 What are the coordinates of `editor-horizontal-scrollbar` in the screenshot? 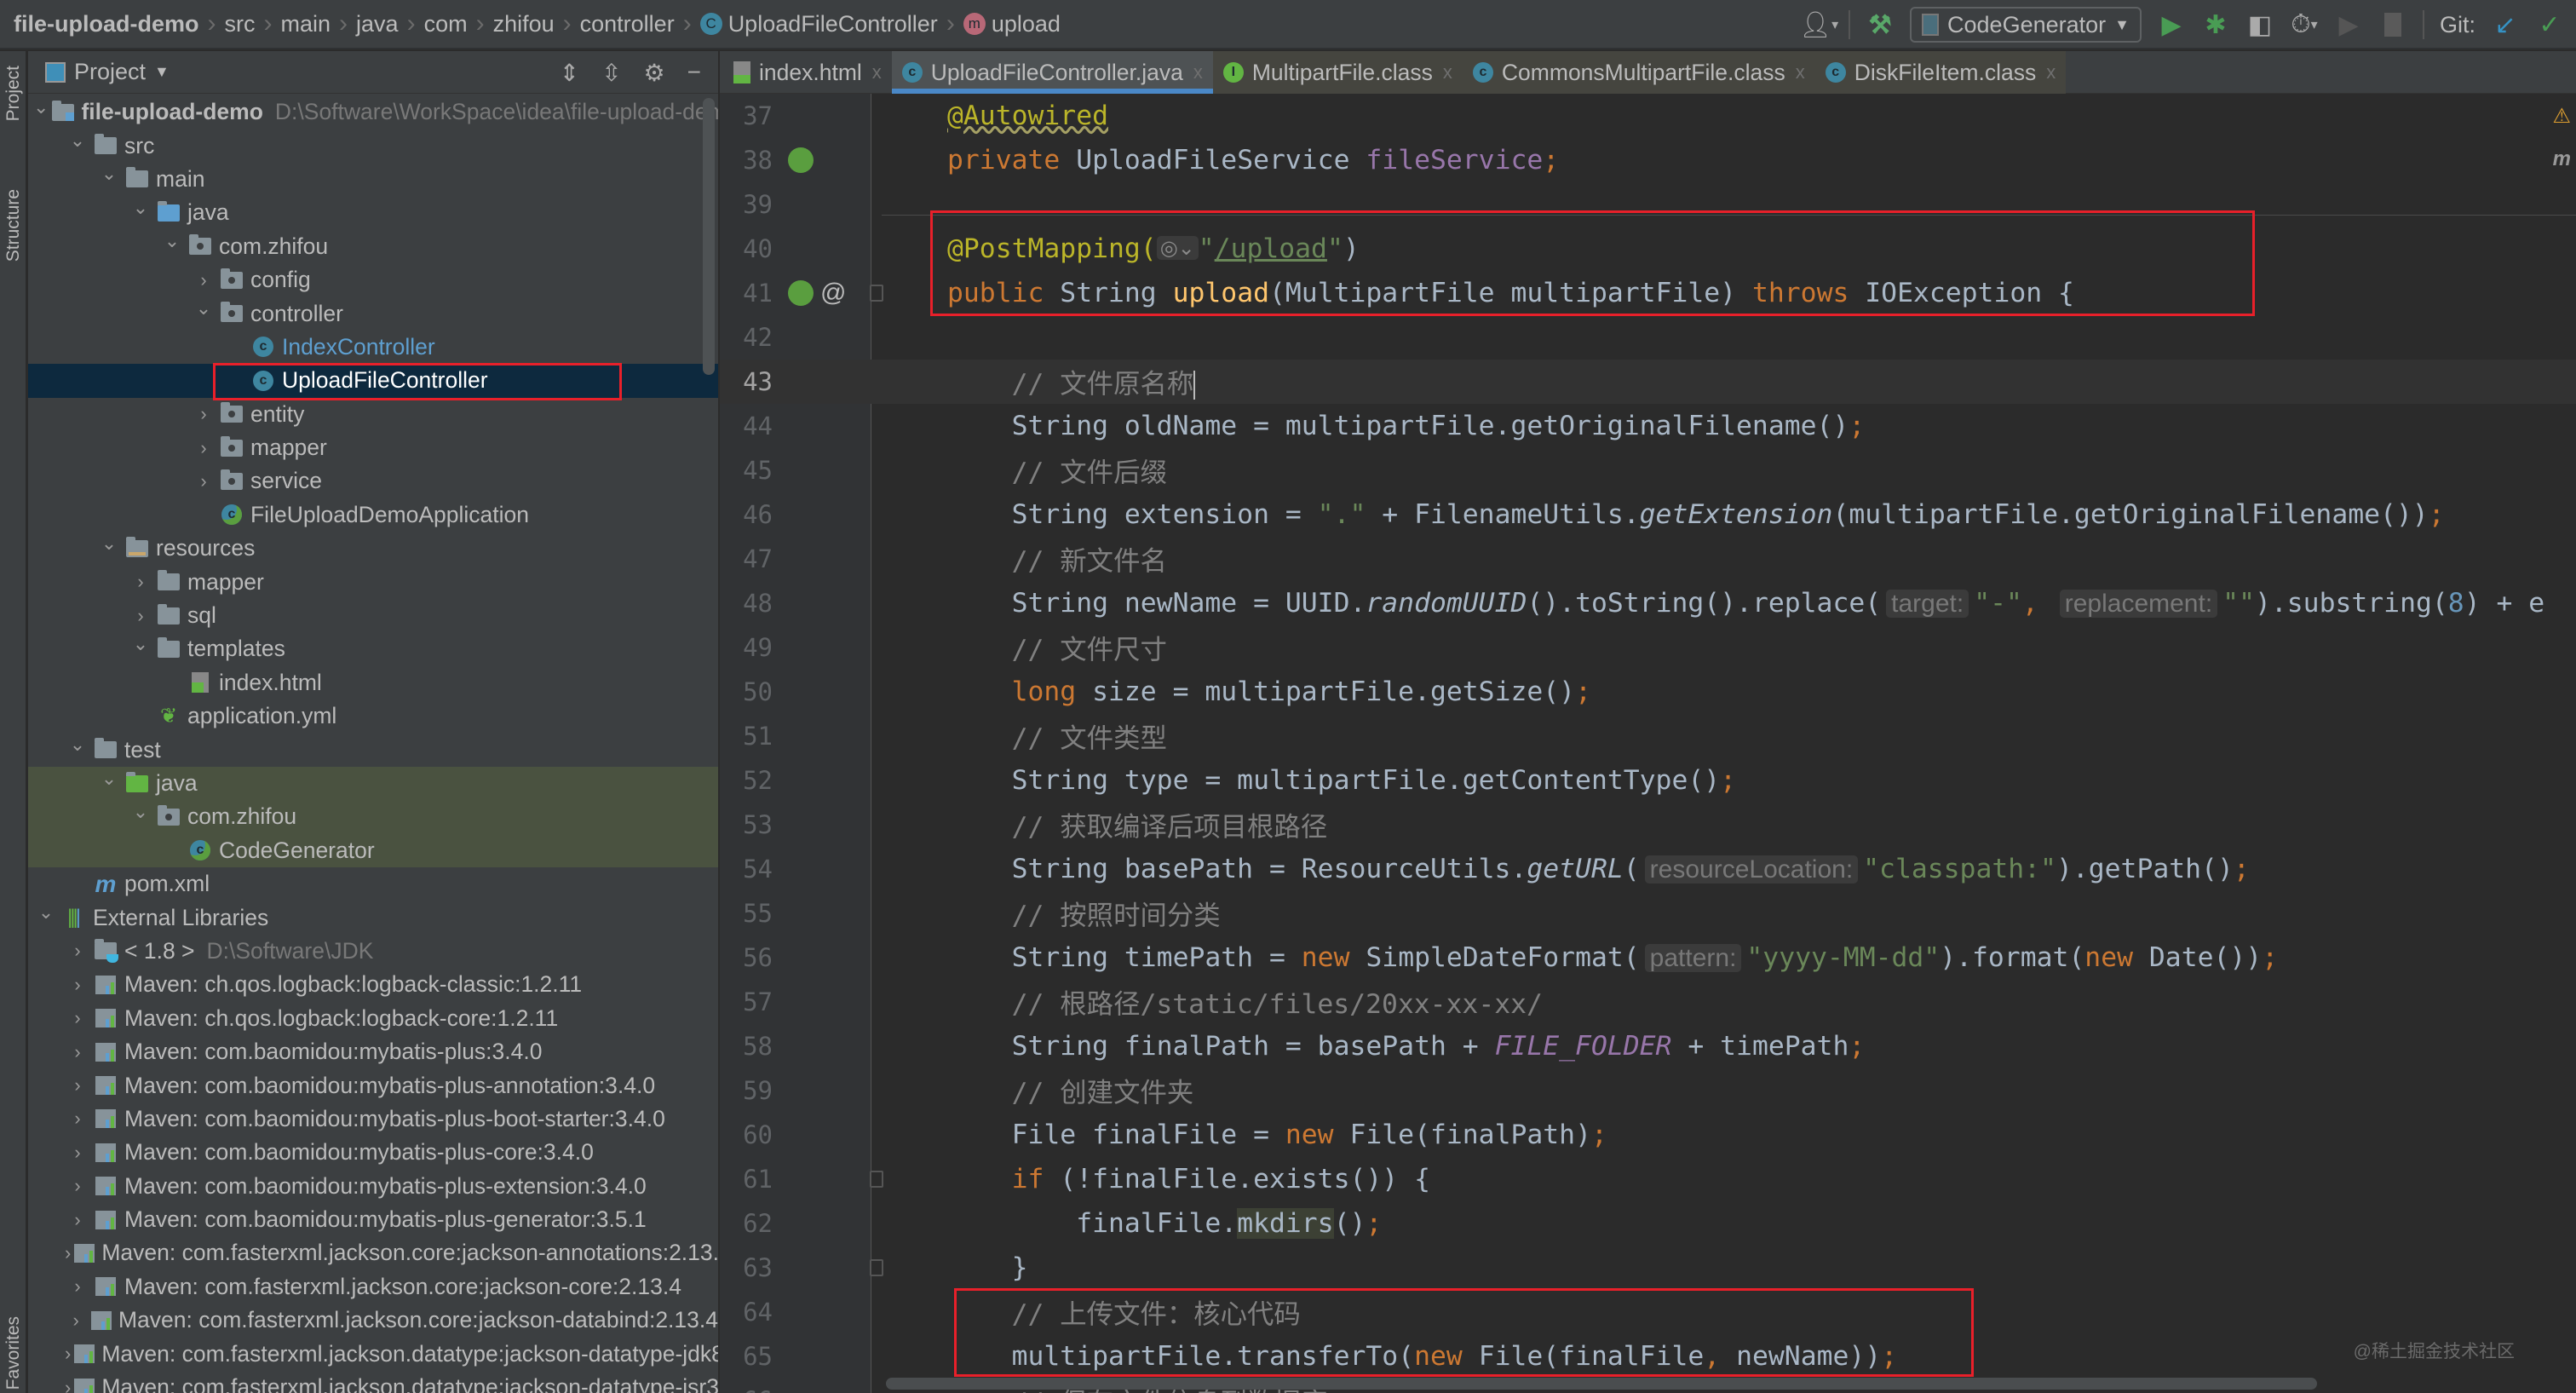 It's located at (1602, 1384).